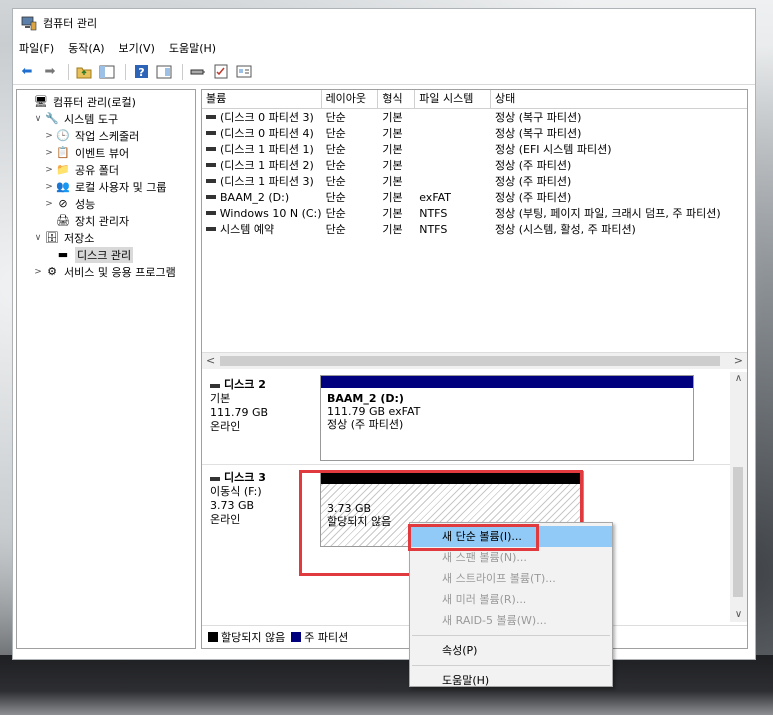  What do you see at coordinates (607, 213) in the screenshot?
I see `volume-cell: 정상 (부팅, 페이지 파일, 크래시 덤프, 주 파티션)` at bounding box center [607, 213].